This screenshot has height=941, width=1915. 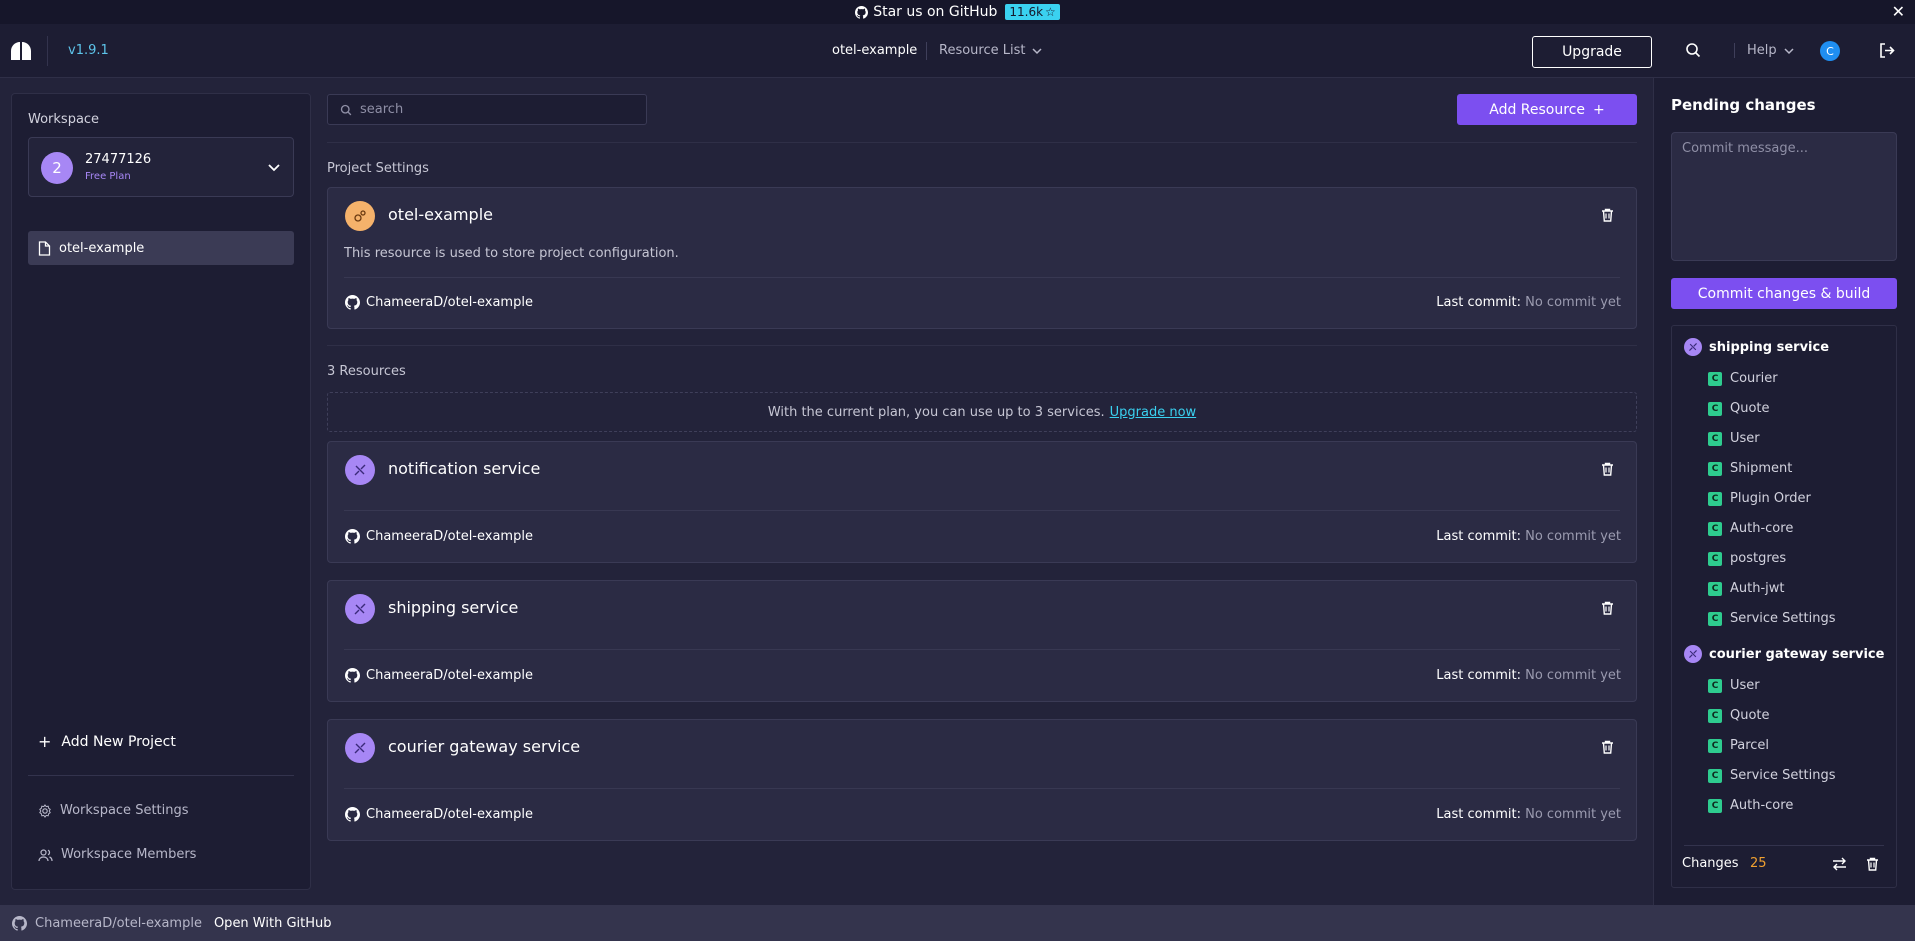 I want to click on add-resource-label: Add Resource, so click(x=1537, y=109).